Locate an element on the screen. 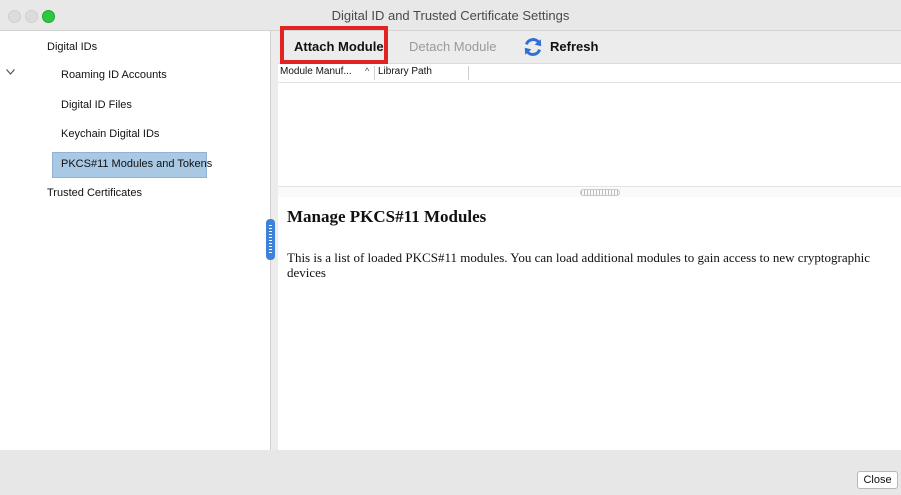  highlight-annotation is located at coordinates (334, 45).